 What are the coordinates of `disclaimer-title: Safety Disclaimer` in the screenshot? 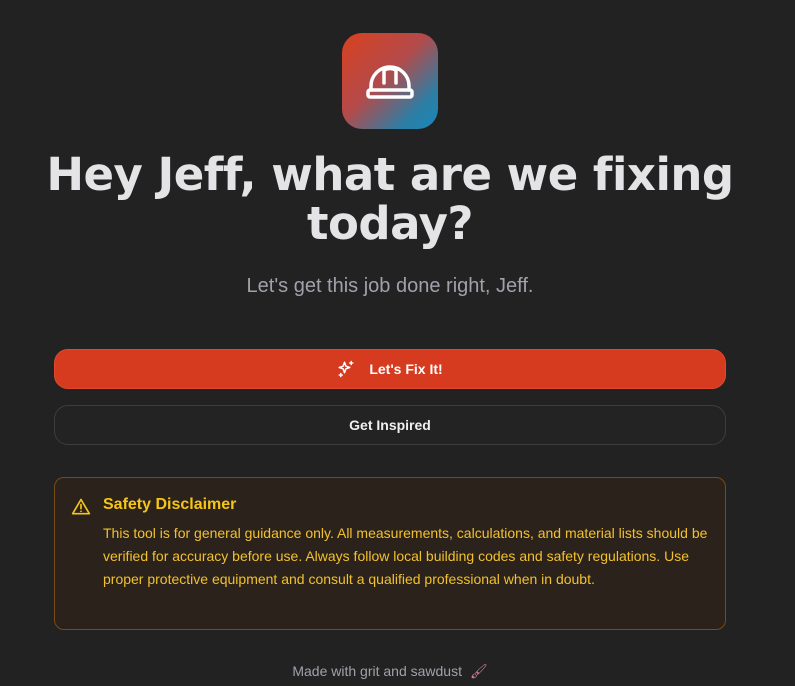 It's located at (170, 504).